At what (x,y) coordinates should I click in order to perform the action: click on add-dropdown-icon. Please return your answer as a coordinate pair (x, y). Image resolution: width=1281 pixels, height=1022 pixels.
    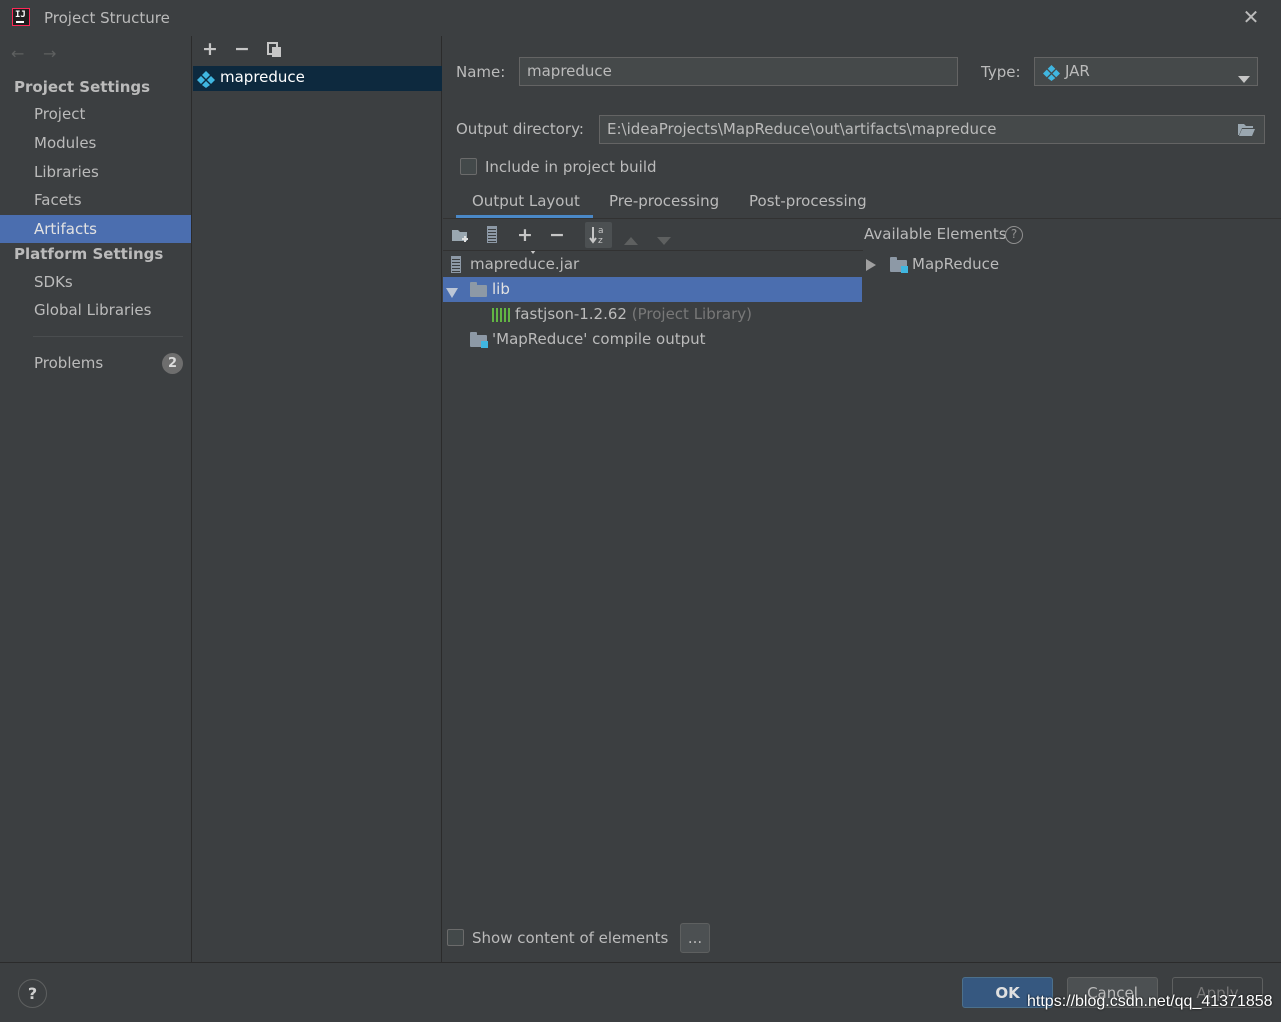
    Looking at the image, I should click on (533, 247).